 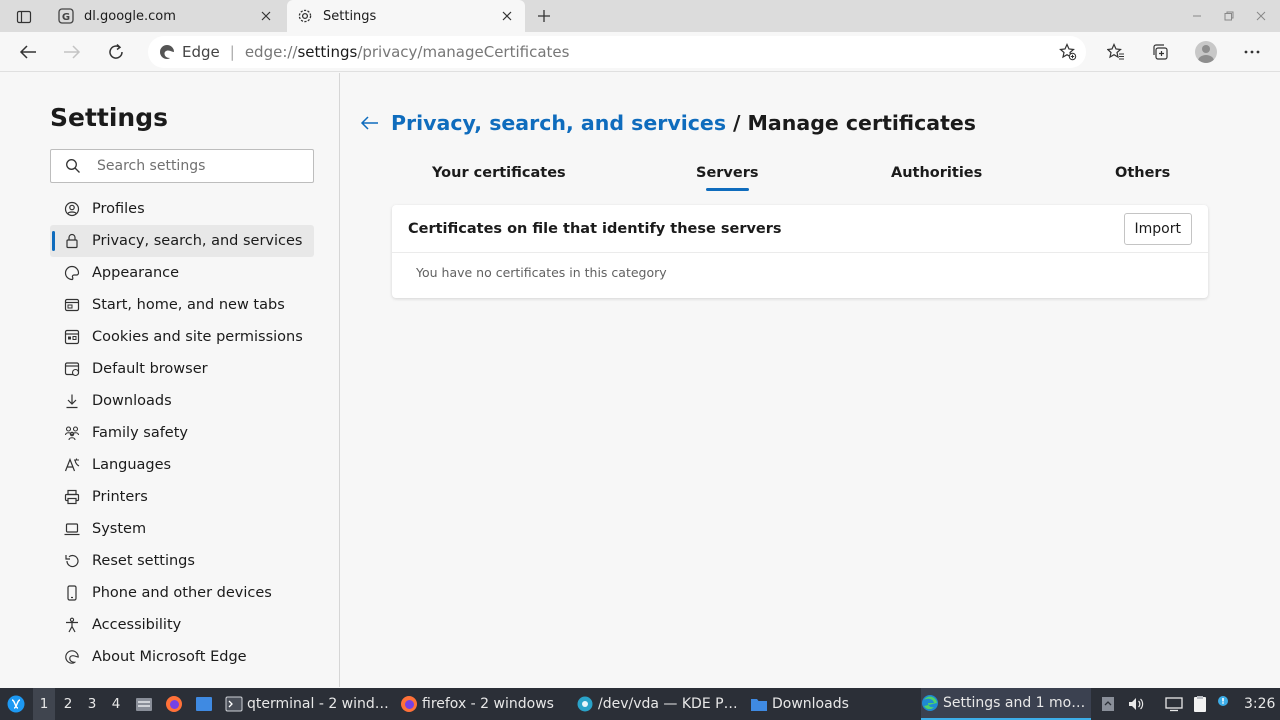 I want to click on download-icon, so click(x=72, y=401).